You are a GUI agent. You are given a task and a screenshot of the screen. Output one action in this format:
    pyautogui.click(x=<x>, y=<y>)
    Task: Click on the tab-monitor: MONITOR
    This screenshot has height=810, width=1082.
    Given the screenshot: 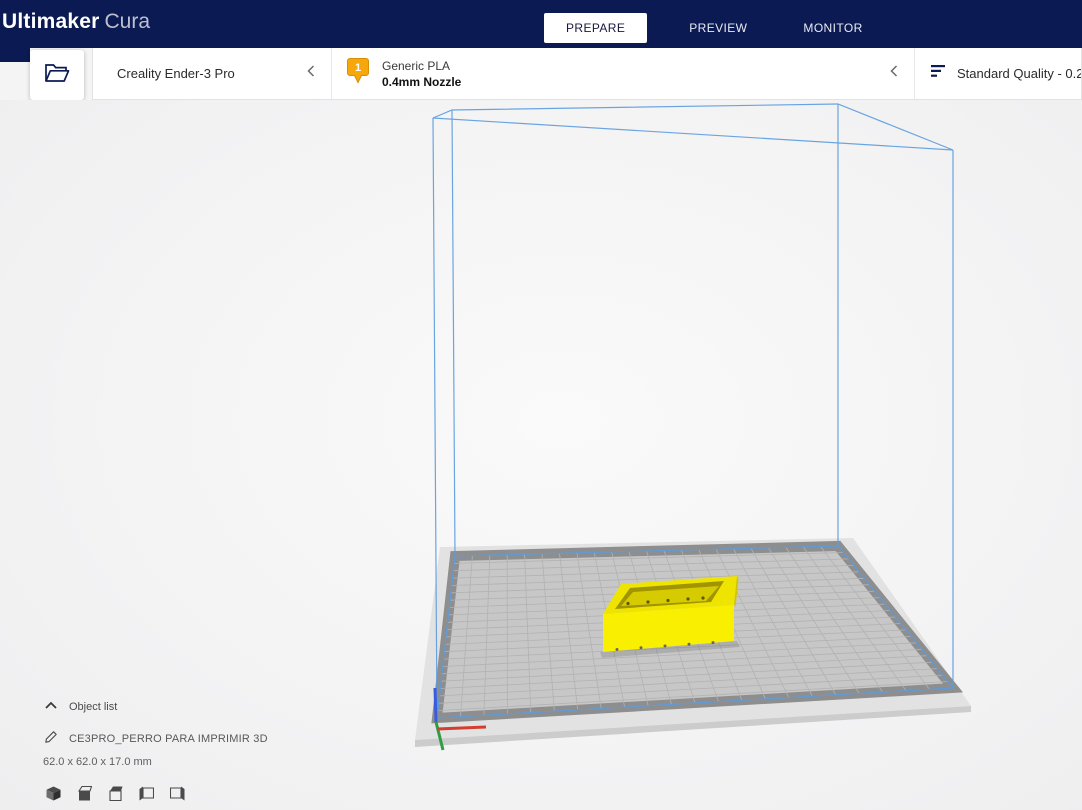 What is the action you would take?
    pyautogui.click(x=832, y=28)
    